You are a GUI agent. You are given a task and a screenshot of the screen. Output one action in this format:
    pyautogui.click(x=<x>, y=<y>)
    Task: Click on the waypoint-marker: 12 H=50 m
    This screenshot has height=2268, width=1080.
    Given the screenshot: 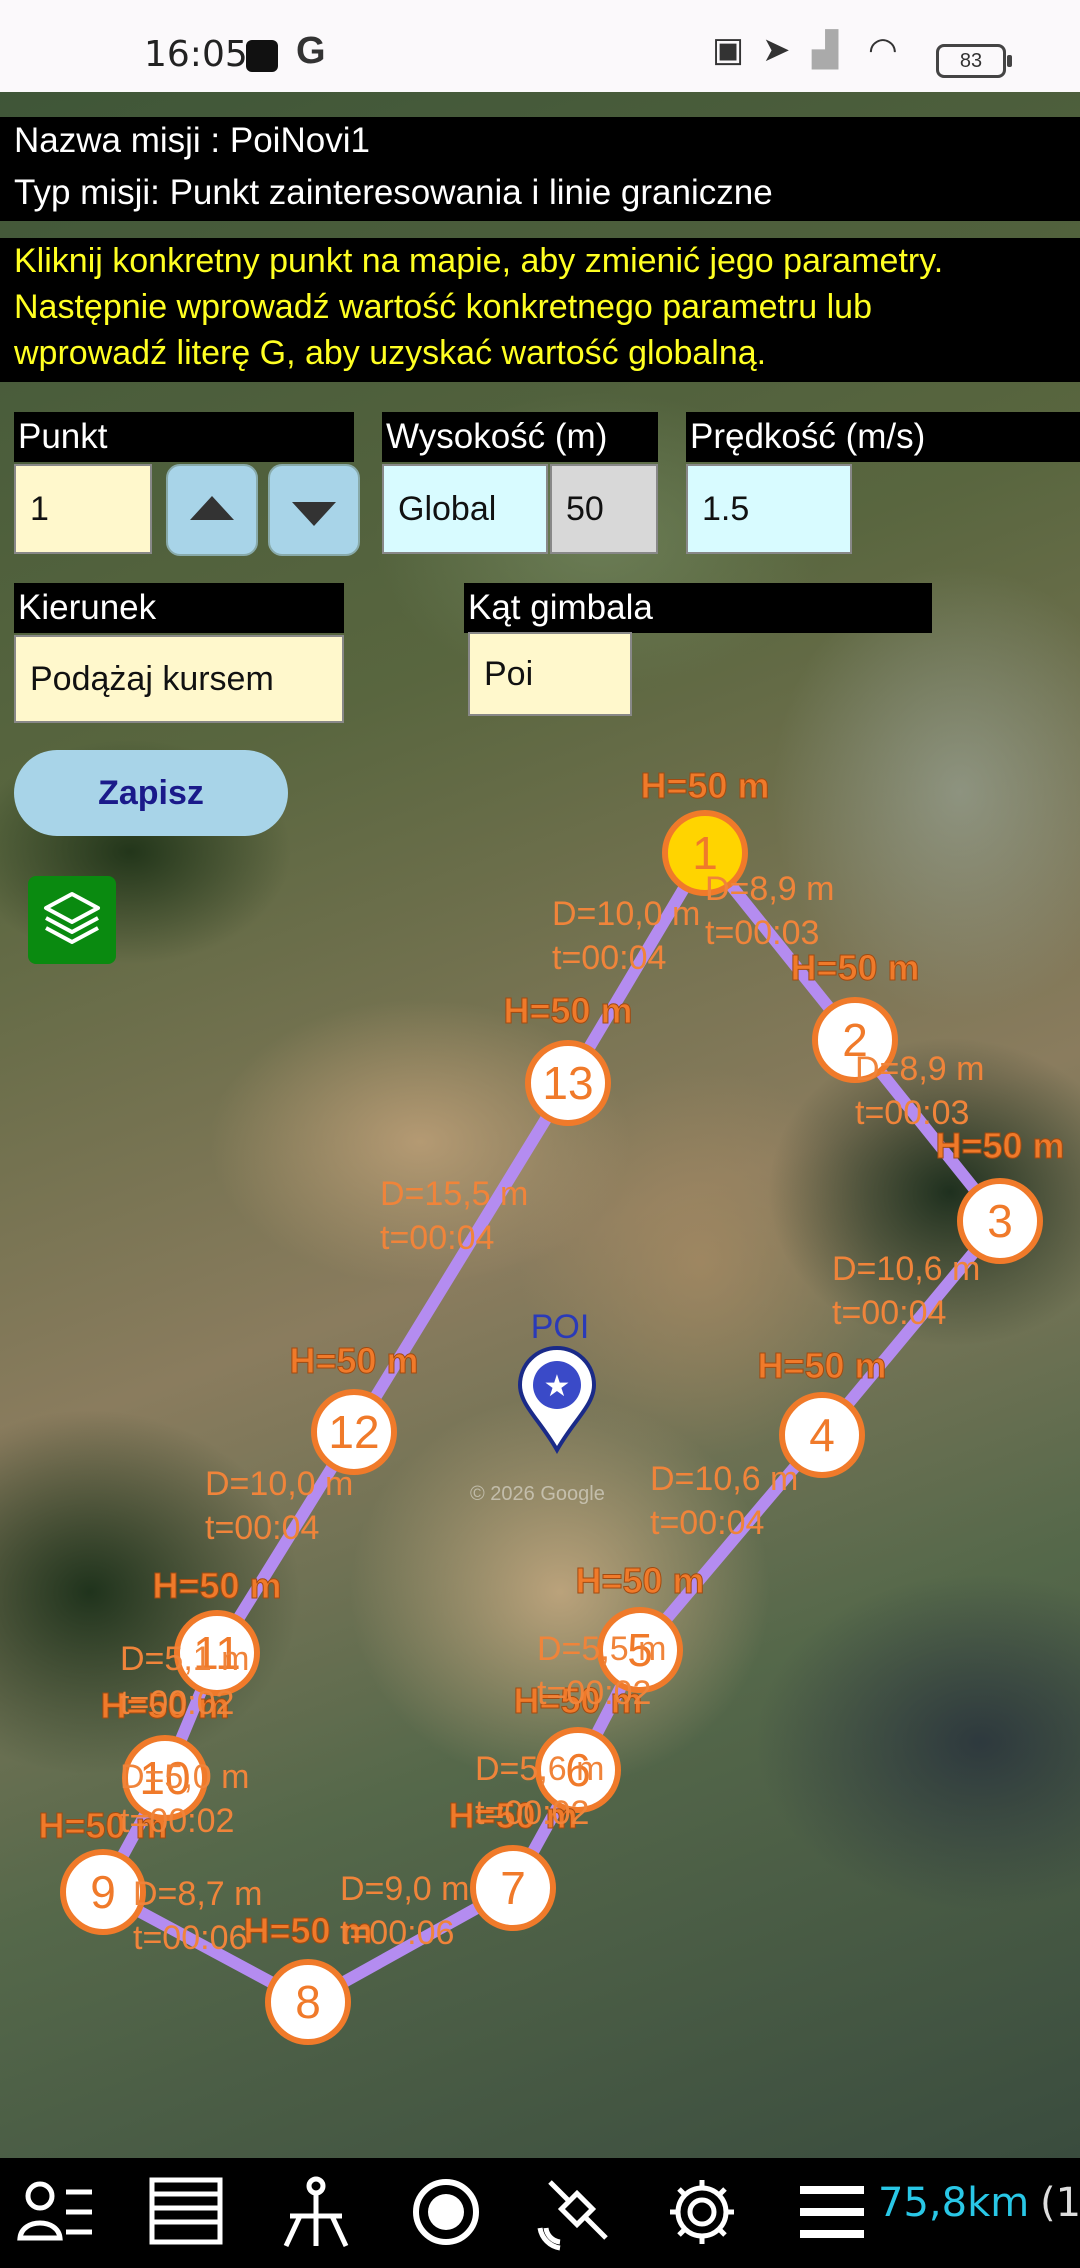 What is the action you would take?
    pyautogui.click(x=354, y=1407)
    